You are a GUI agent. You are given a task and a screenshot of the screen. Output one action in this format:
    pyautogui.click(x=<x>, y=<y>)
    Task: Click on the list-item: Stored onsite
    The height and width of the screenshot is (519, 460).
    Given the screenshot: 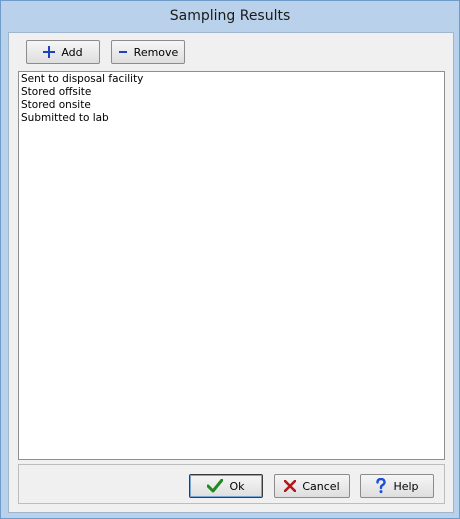 What is the action you would take?
    pyautogui.click(x=231, y=105)
    